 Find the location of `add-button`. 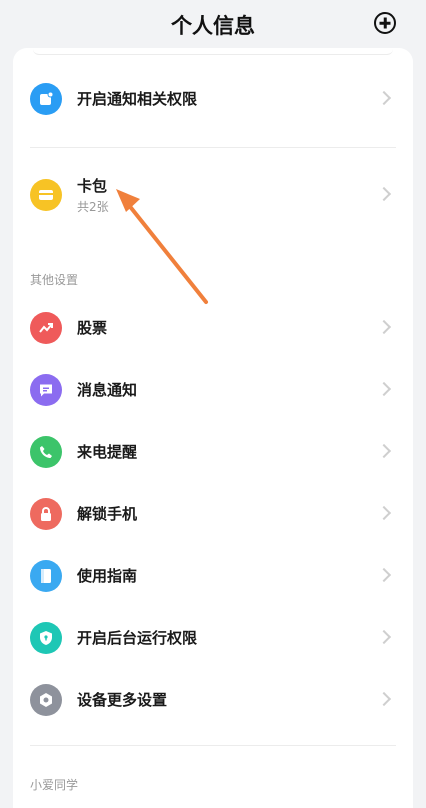

add-button is located at coordinates (385, 23).